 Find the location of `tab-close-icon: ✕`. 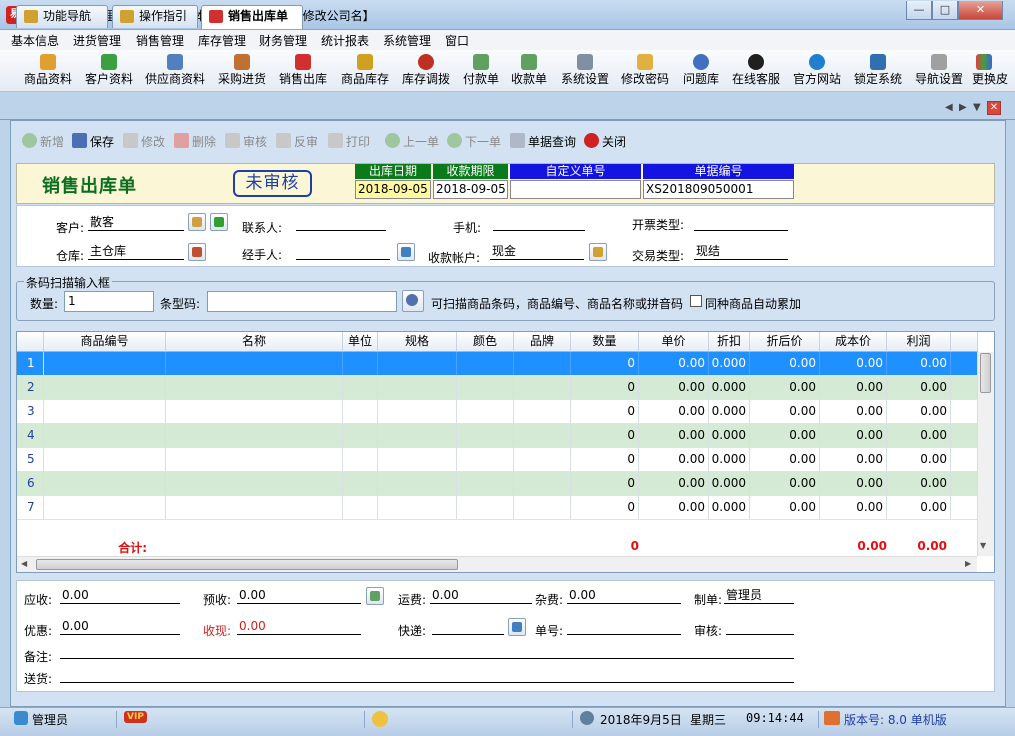

tab-close-icon: ✕ is located at coordinates (994, 108).